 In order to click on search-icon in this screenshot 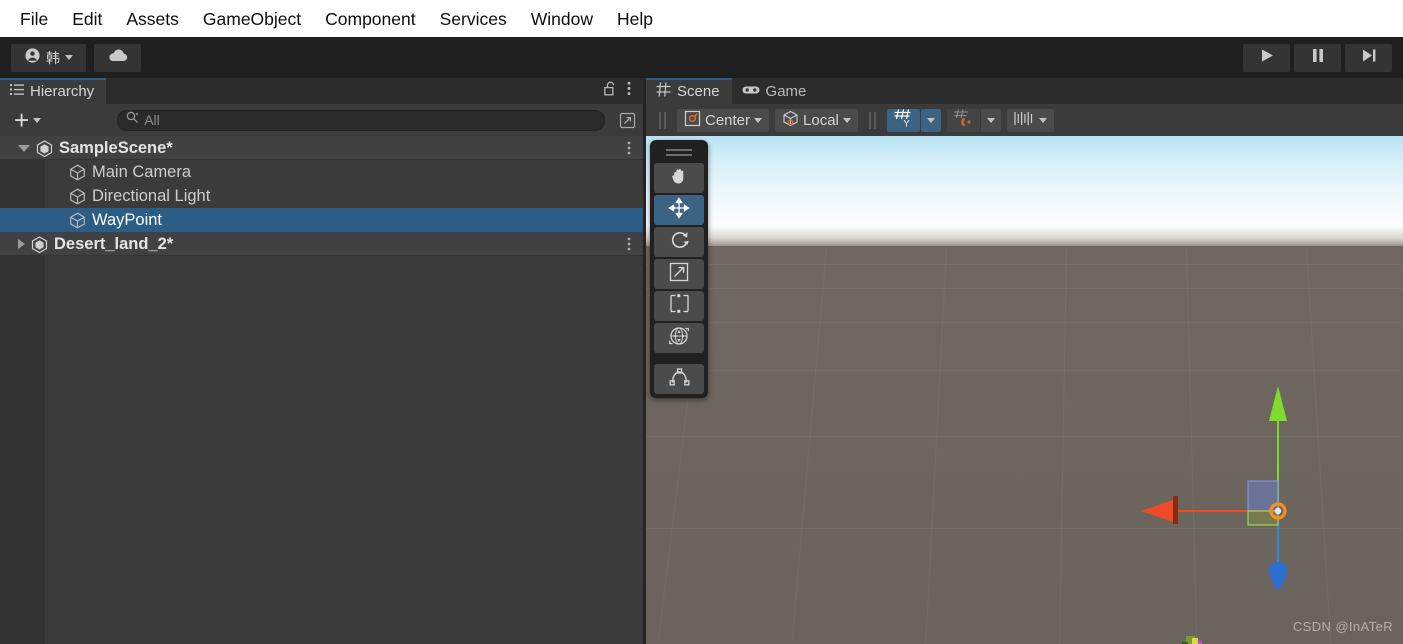, I will do `click(132, 120)`.